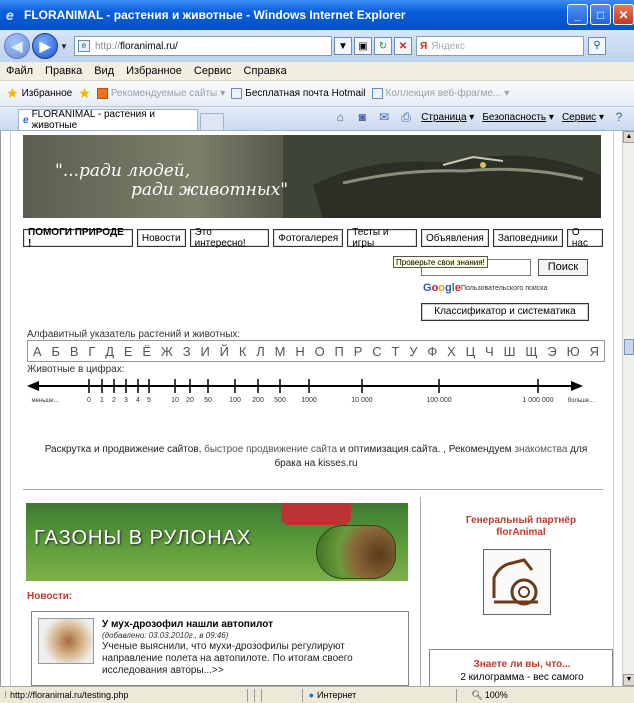 Image resolution: width=634 pixels, height=703 pixels. Describe the element at coordinates (55, 351) in the screenshot. I see `alphabet-letter: Б` at that location.